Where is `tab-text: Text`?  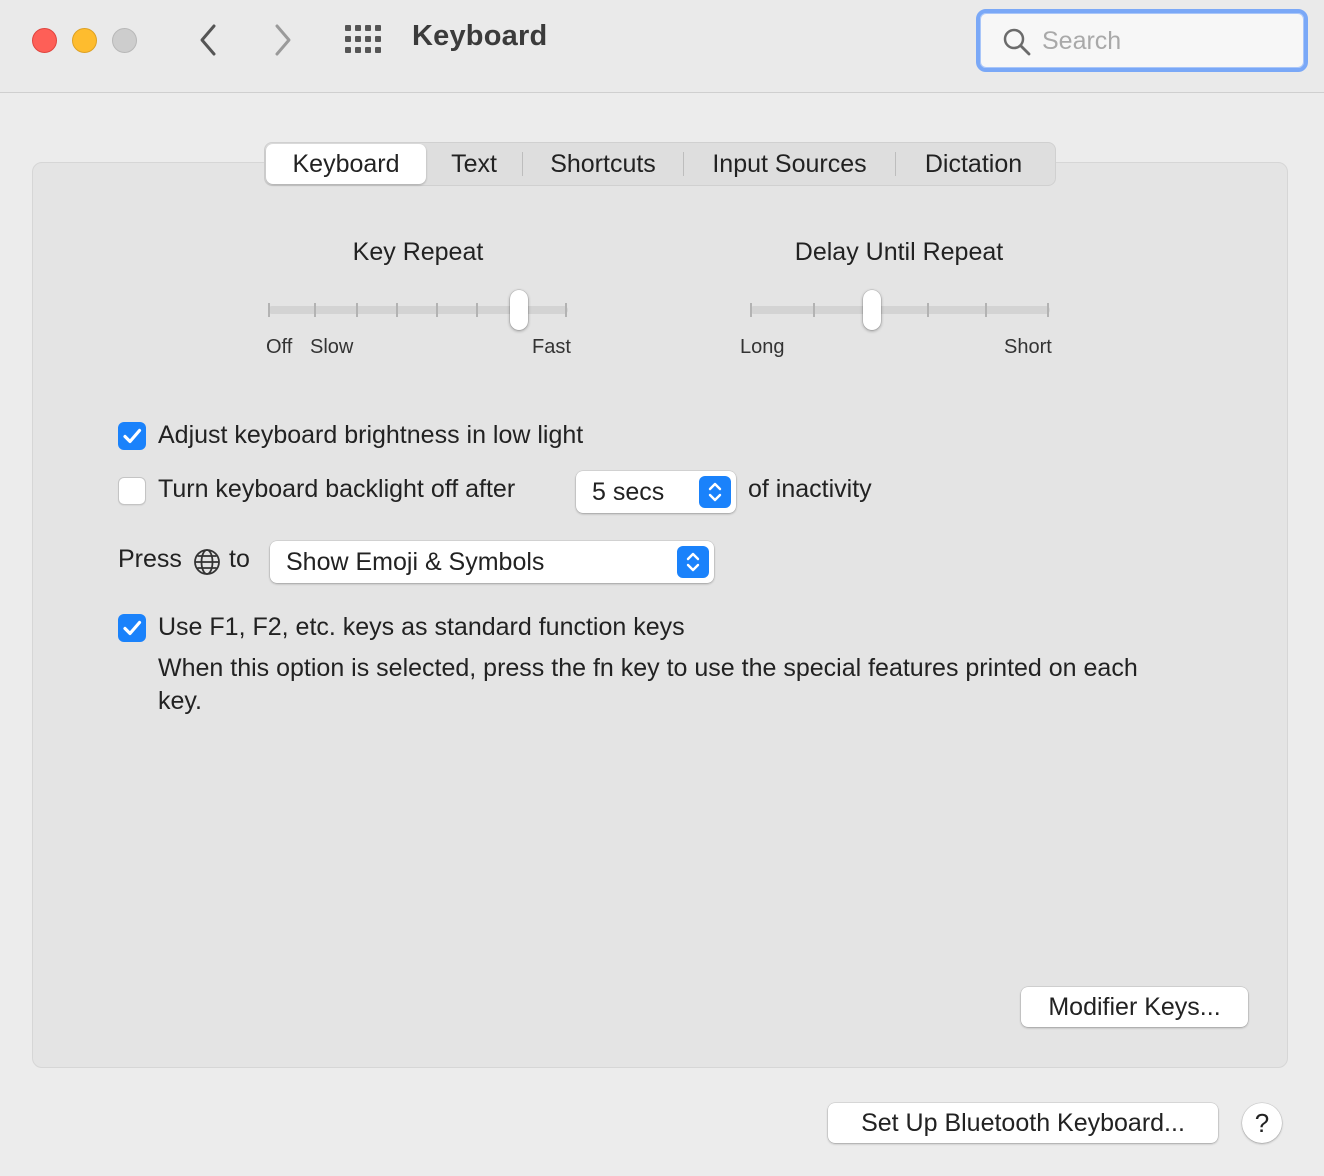 tab-text: Text is located at coordinates (474, 164).